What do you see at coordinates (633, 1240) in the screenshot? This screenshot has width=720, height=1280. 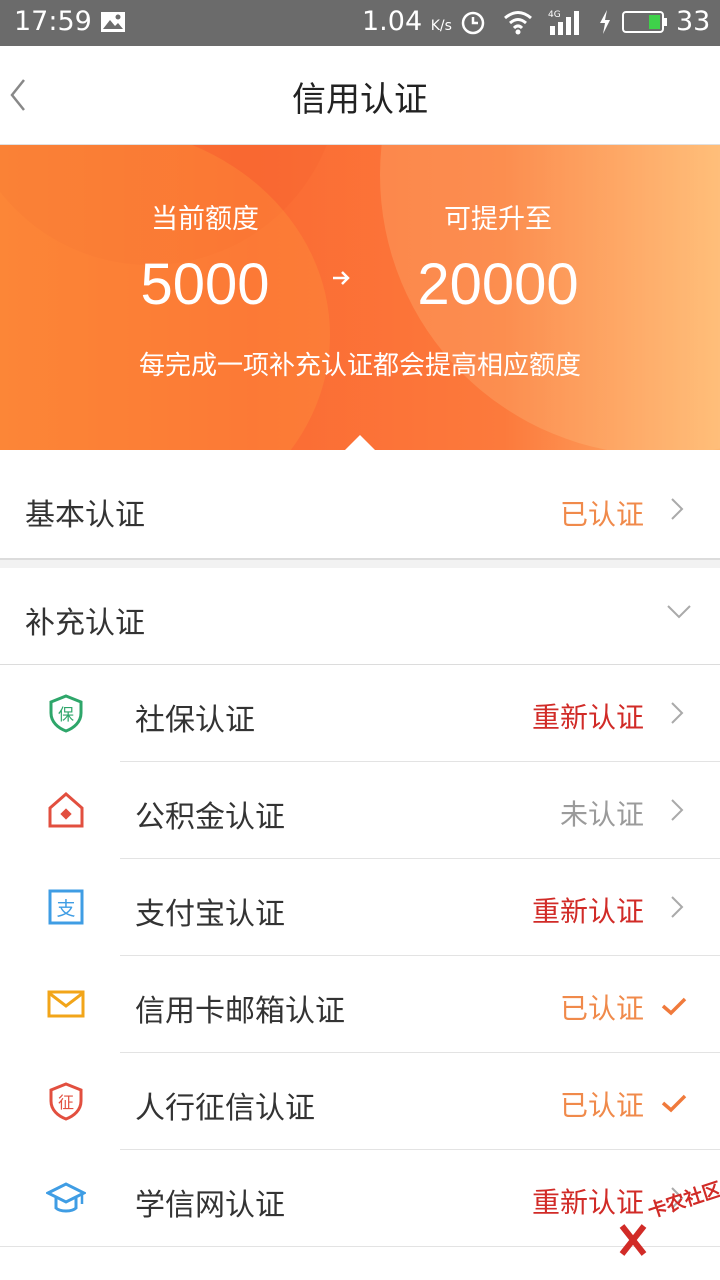 I see `watermark-logo-icon` at bounding box center [633, 1240].